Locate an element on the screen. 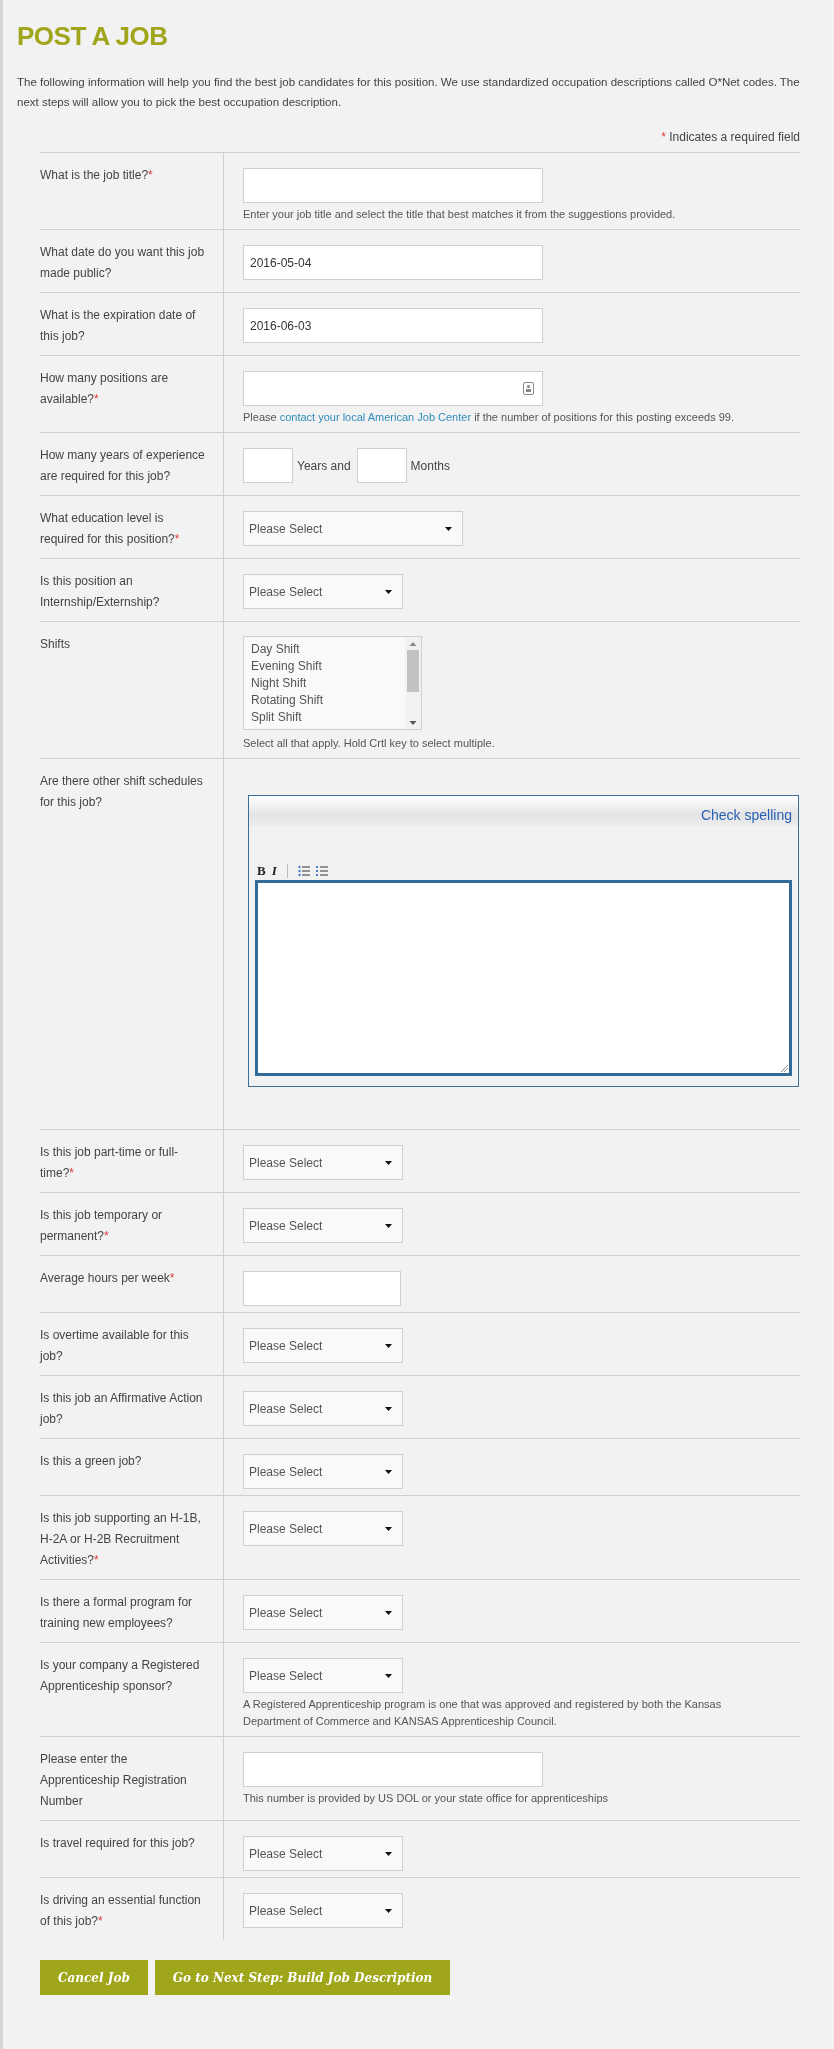 Image resolution: width=834 pixels, height=2049 pixels. resize-grip-icon is located at coordinates (784, 1068).